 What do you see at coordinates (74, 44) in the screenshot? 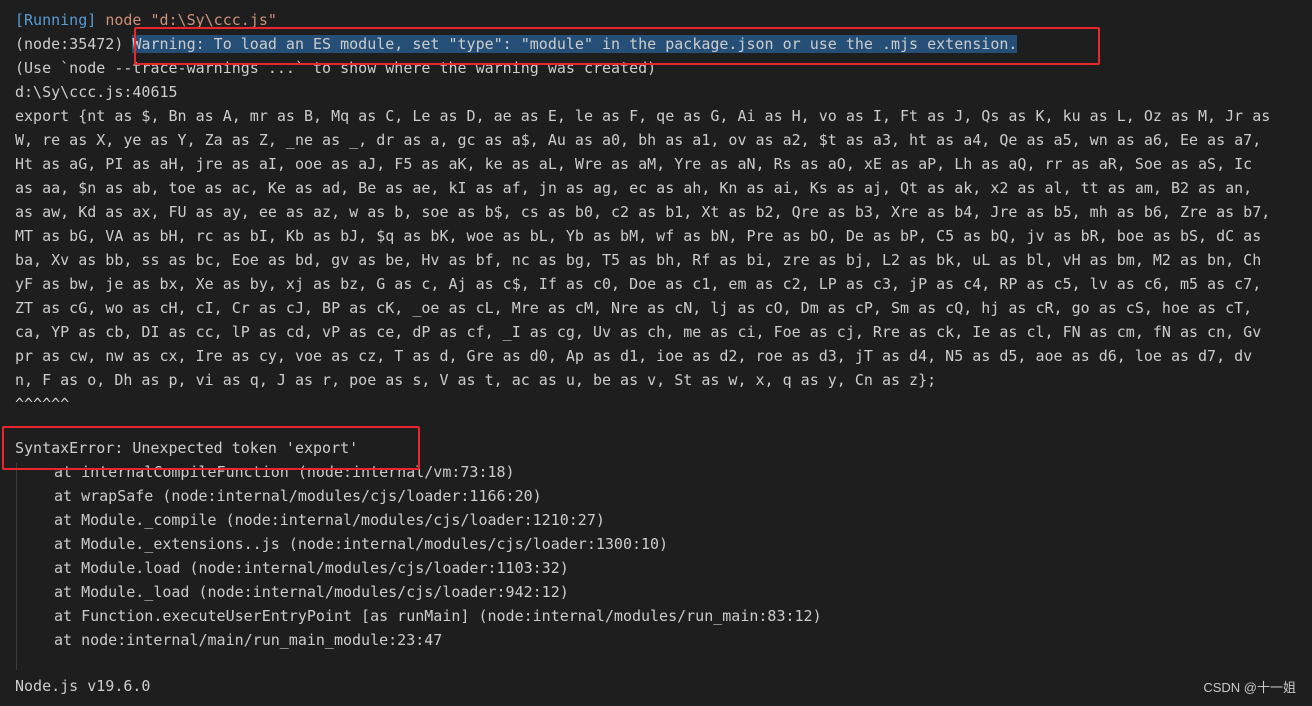
I see `warning-process-id: (node:35472)` at bounding box center [74, 44].